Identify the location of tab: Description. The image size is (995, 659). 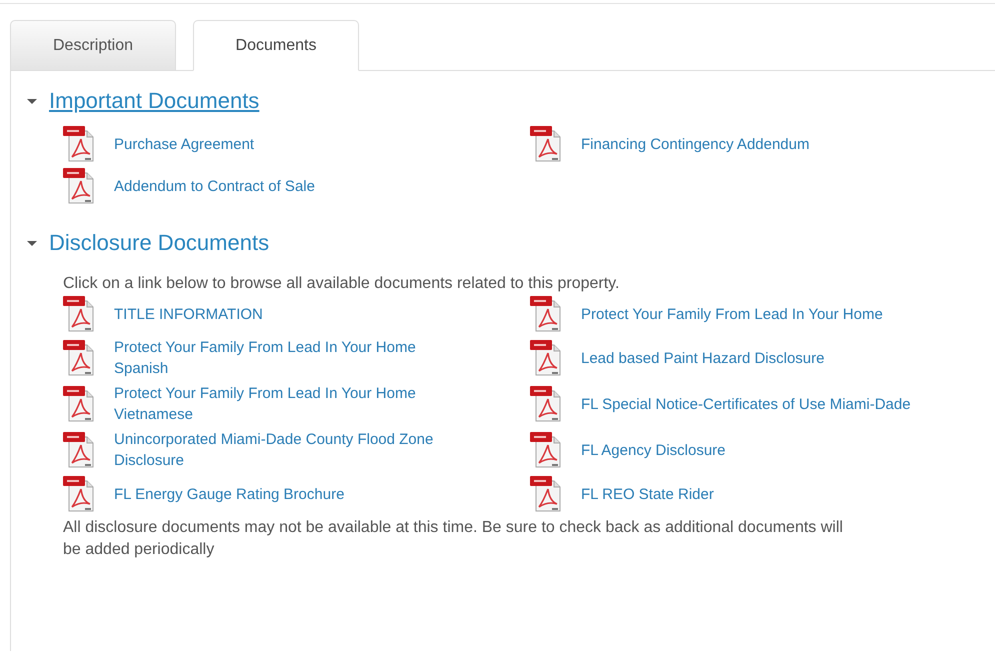
(93, 45).